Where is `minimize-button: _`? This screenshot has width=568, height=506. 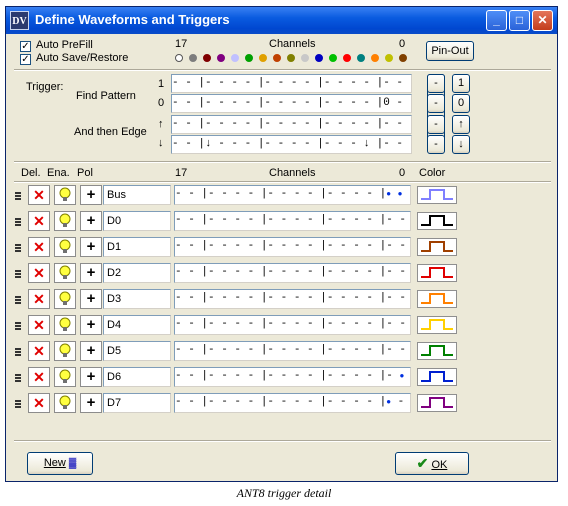
minimize-button: _ is located at coordinates (496, 20).